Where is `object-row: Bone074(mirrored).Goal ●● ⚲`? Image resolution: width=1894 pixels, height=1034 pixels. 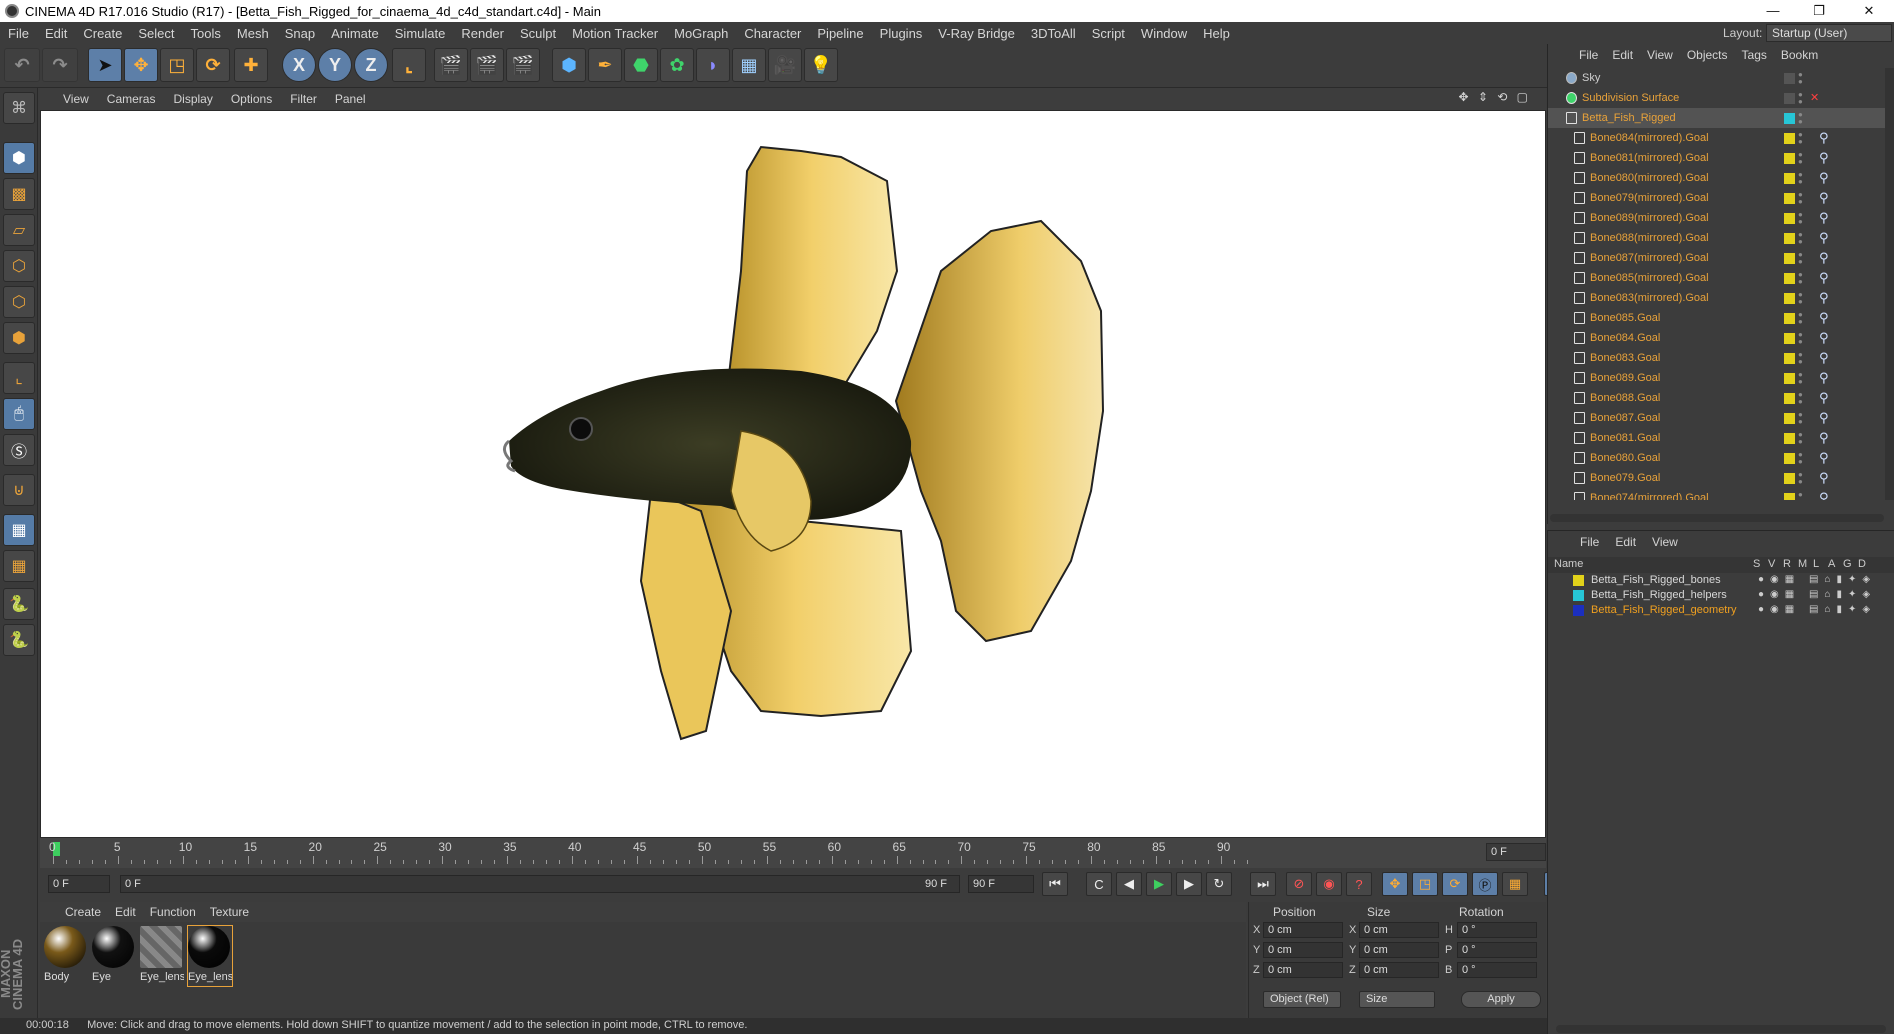 object-row: Bone074(mirrored).Goal ●● ⚲ is located at coordinates (1717, 494).